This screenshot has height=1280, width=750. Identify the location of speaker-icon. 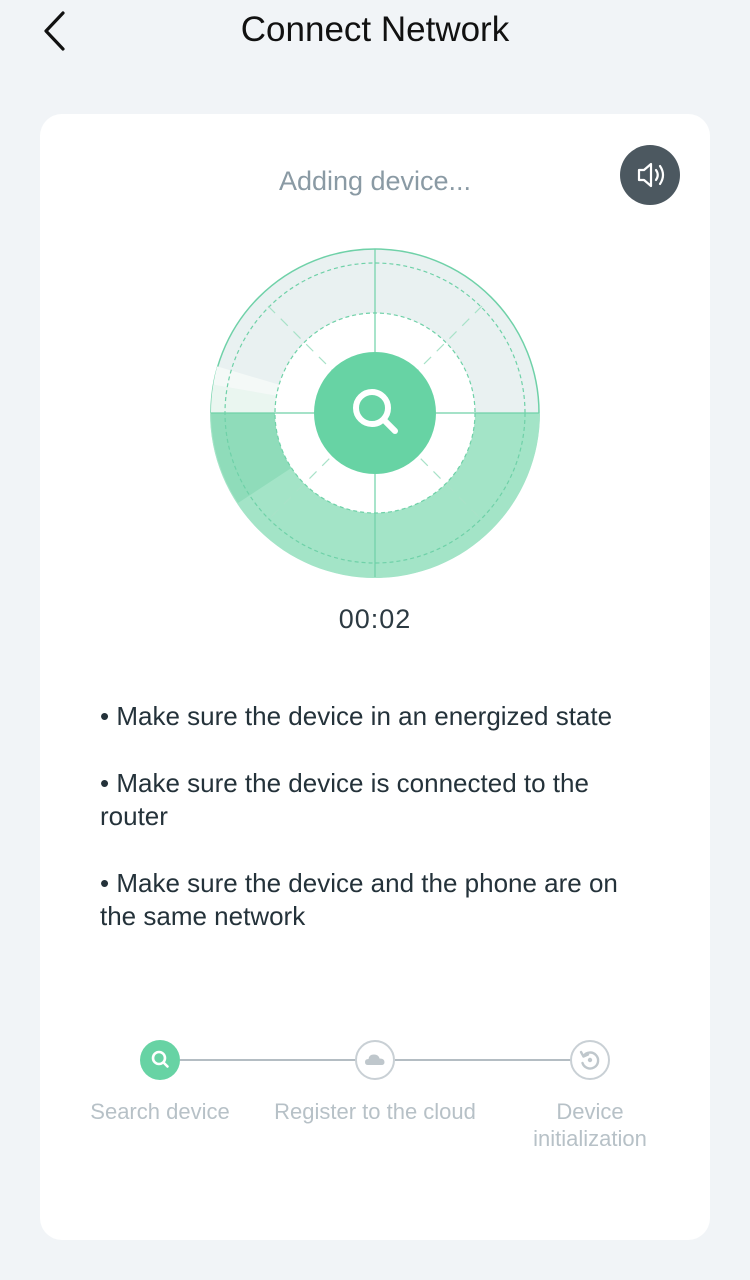
(651, 175).